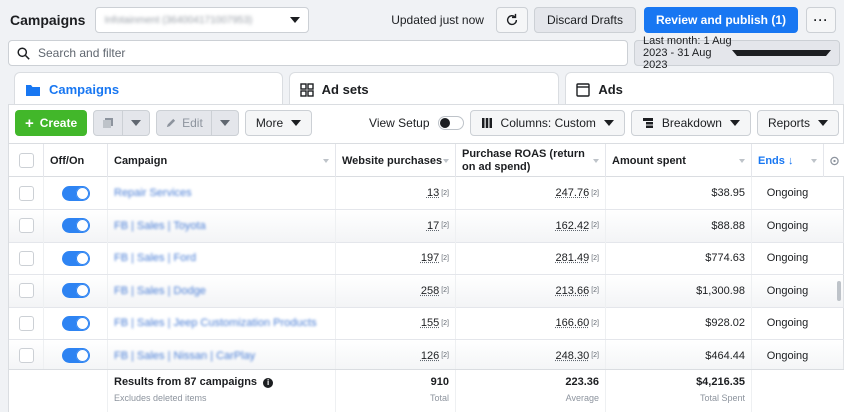 The width and height of the screenshot is (844, 412). What do you see at coordinates (678, 193) in the screenshot?
I see `spent-cell: $38.95` at bounding box center [678, 193].